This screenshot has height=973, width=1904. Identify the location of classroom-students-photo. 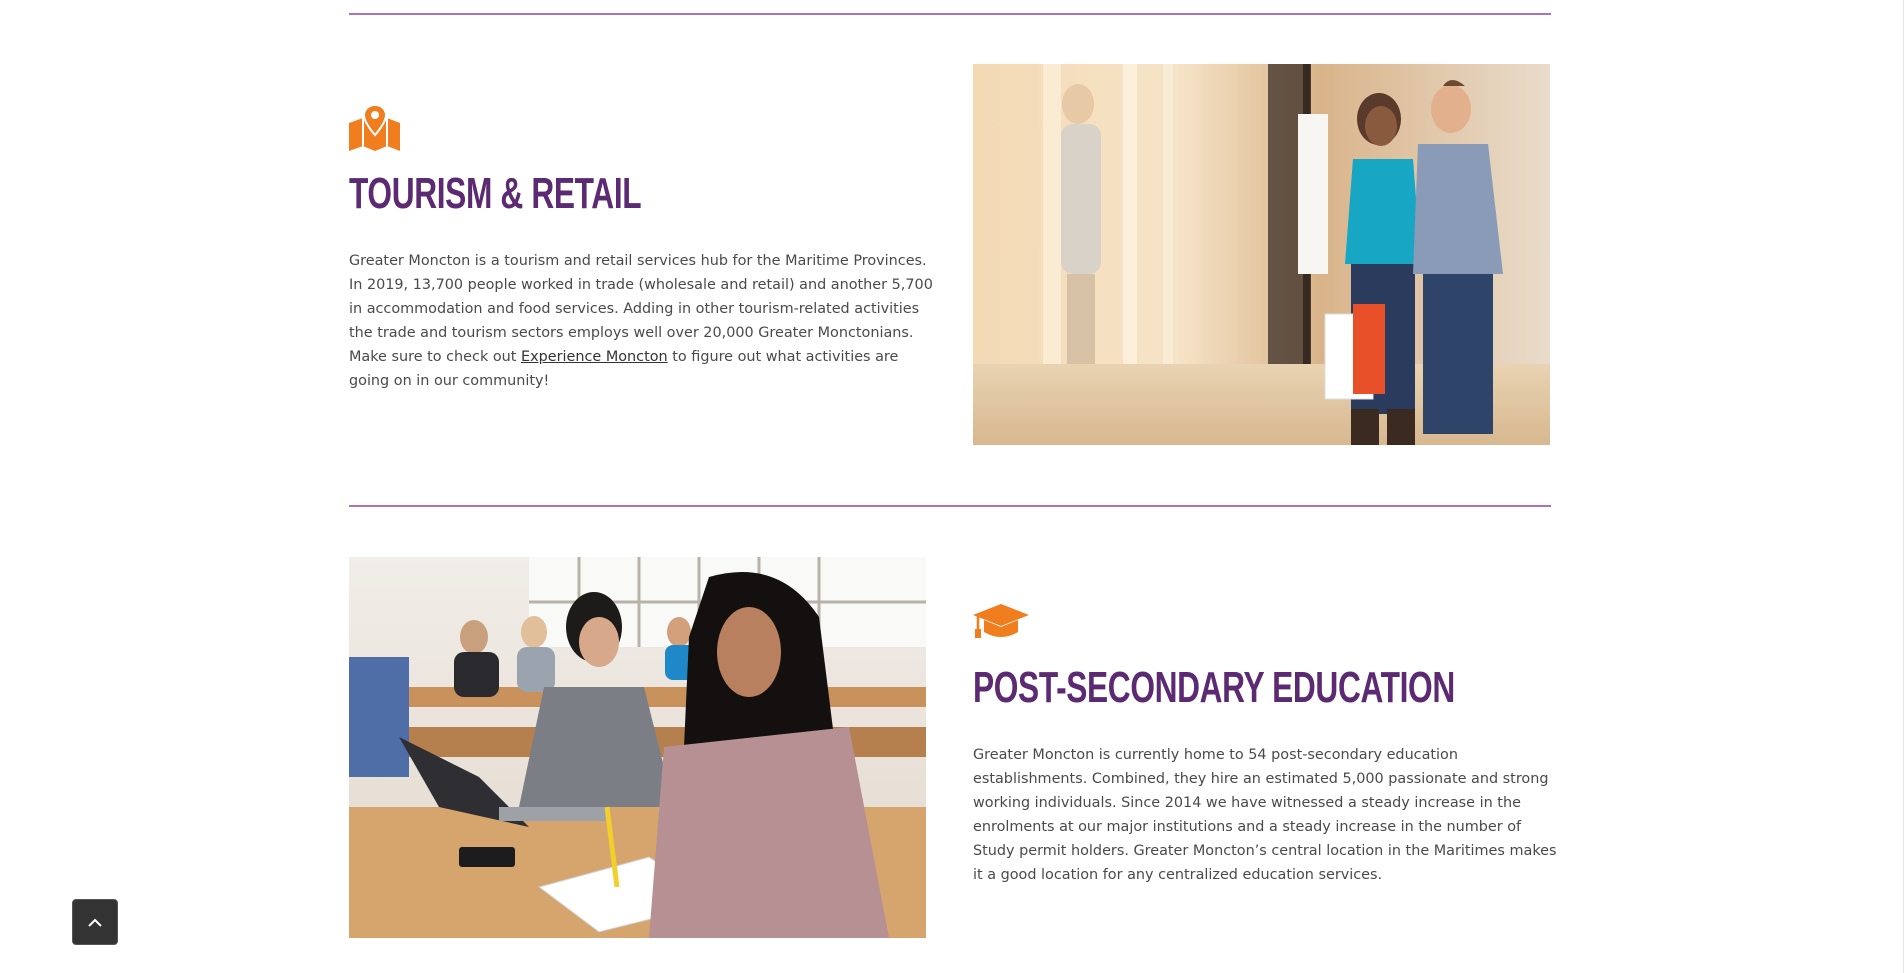
(637, 747).